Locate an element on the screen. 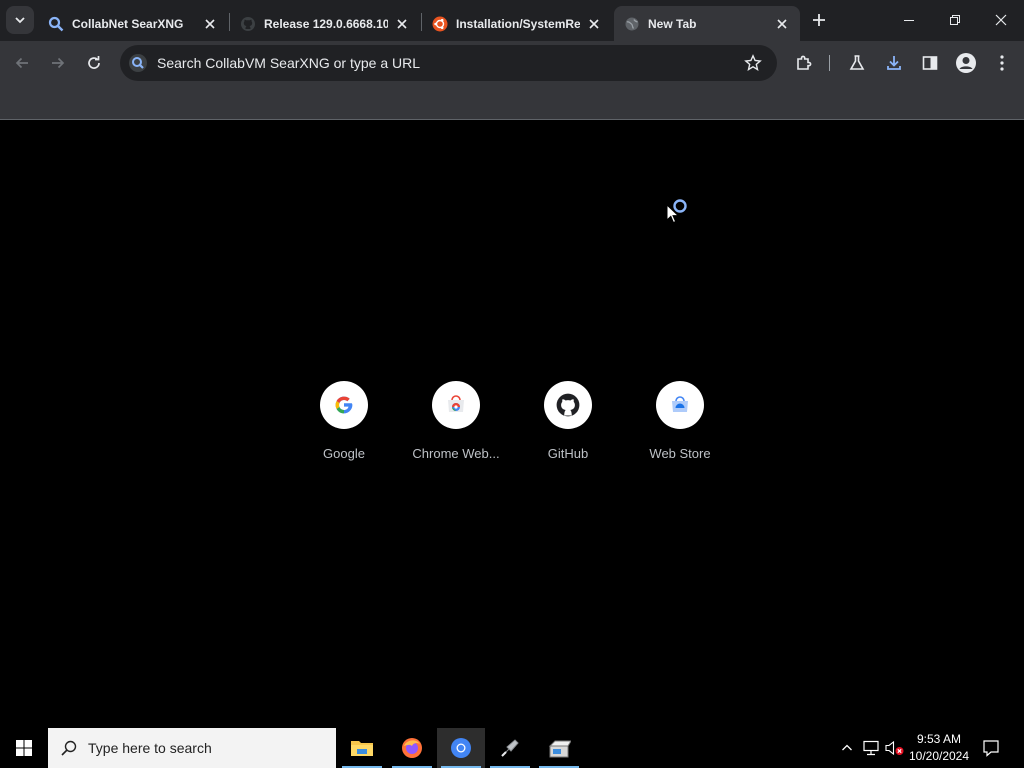  windows-logo-icon is located at coordinates (24, 748).